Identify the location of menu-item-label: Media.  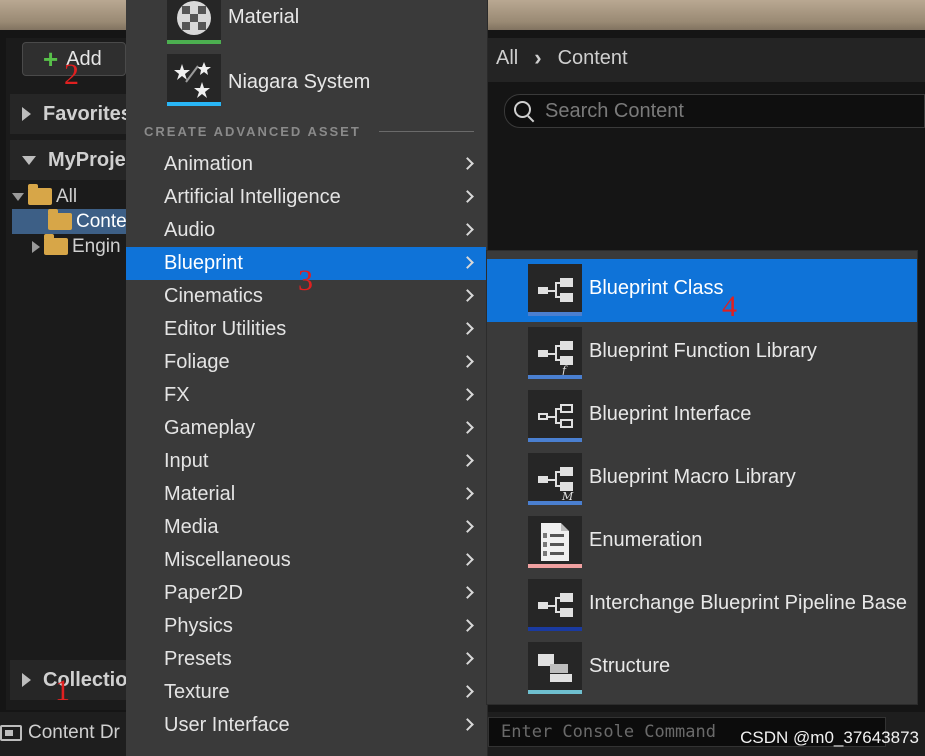
(191, 527).